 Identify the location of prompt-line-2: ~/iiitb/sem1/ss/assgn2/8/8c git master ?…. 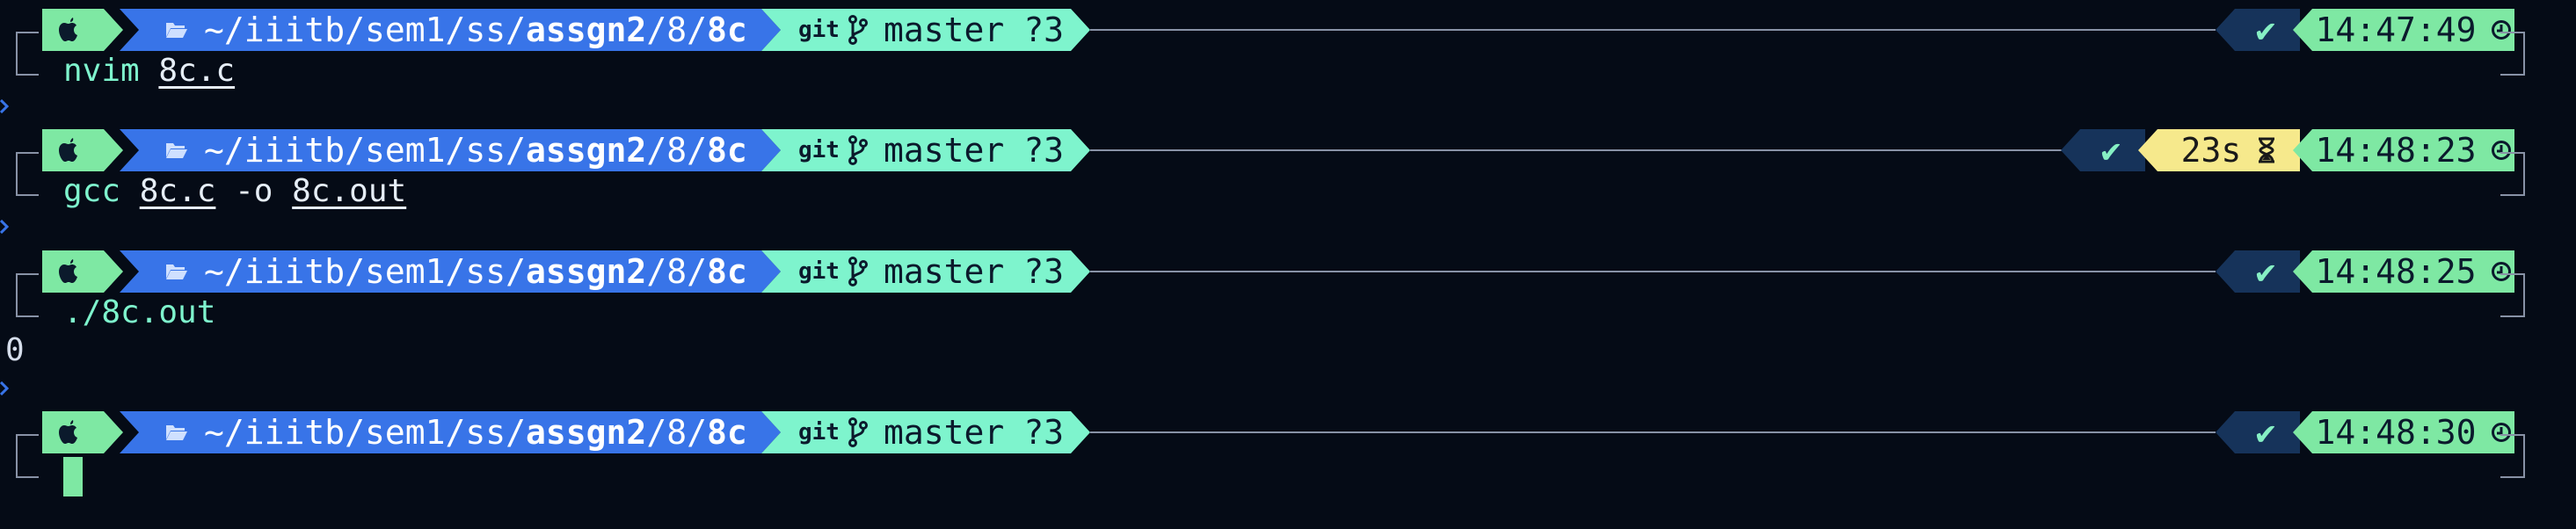
(1278, 150).